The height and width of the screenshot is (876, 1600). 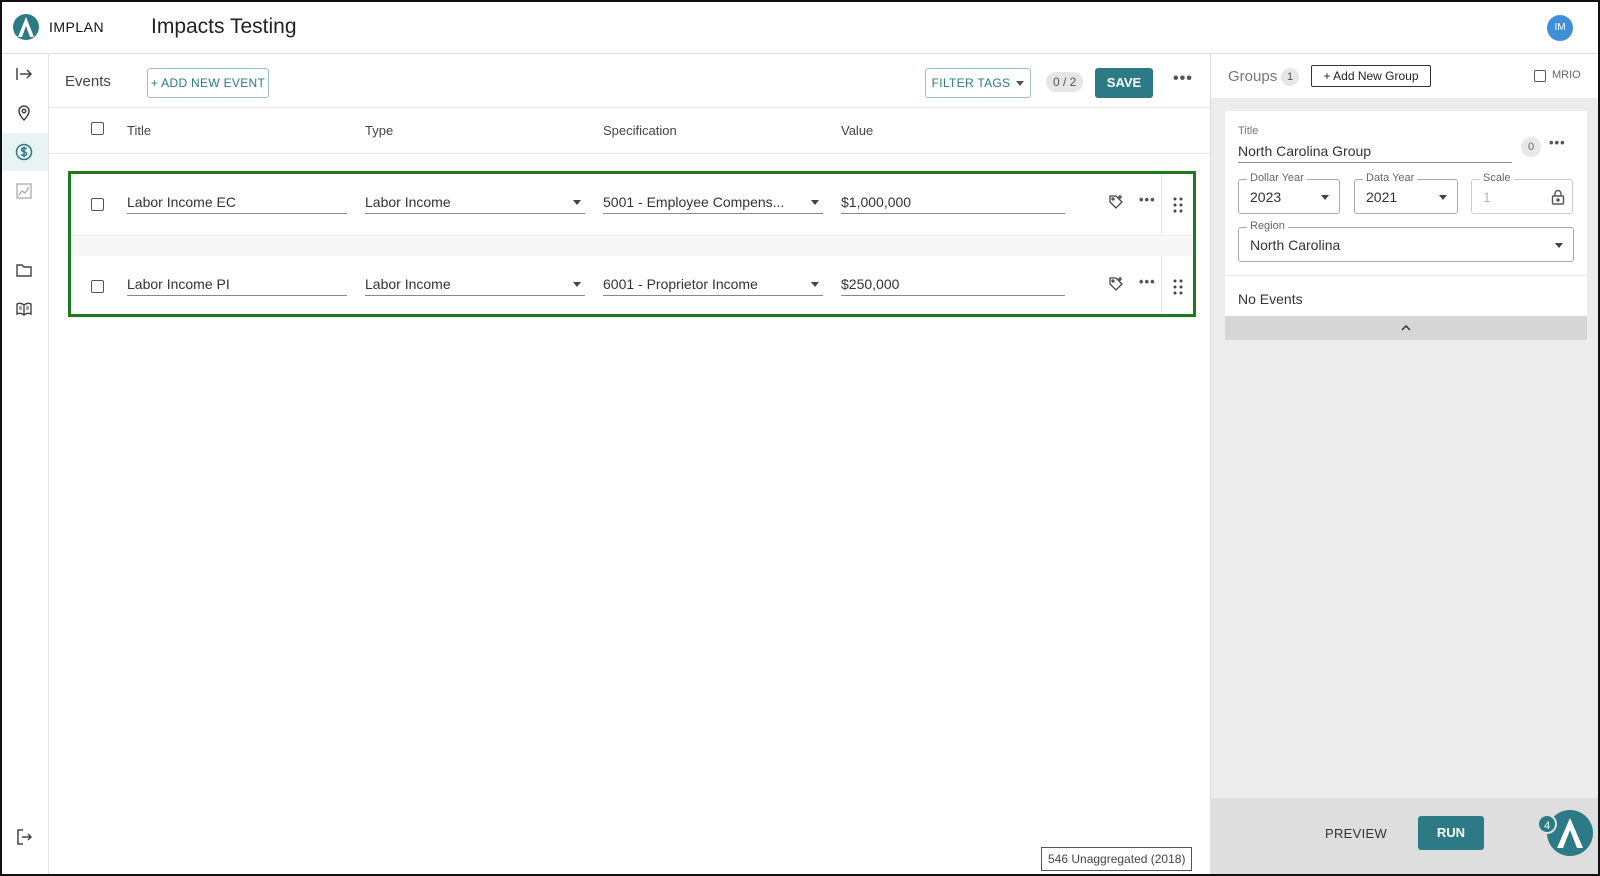 I want to click on filter-tags-dropdown: FILTER TAGS, so click(x=978, y=83).